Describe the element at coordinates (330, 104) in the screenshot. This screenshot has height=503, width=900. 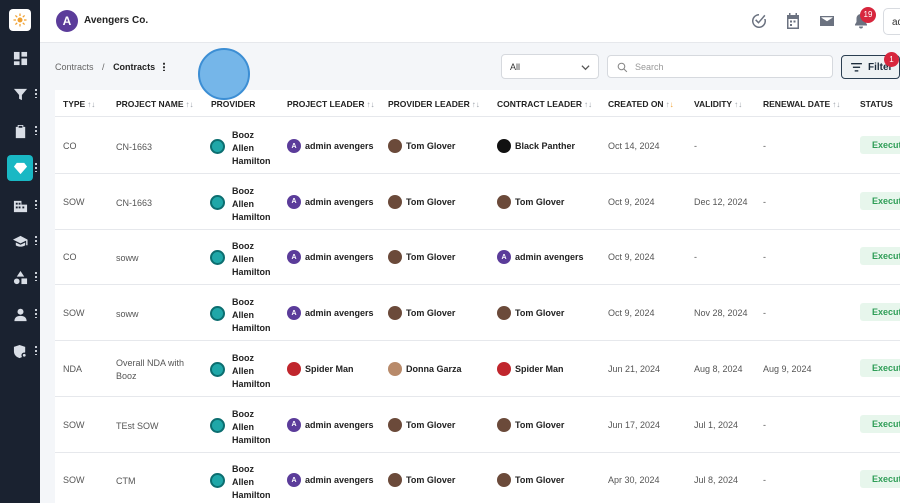
I see `column-header-project-leader: PROJECT LEADER ↑↓` at that location.